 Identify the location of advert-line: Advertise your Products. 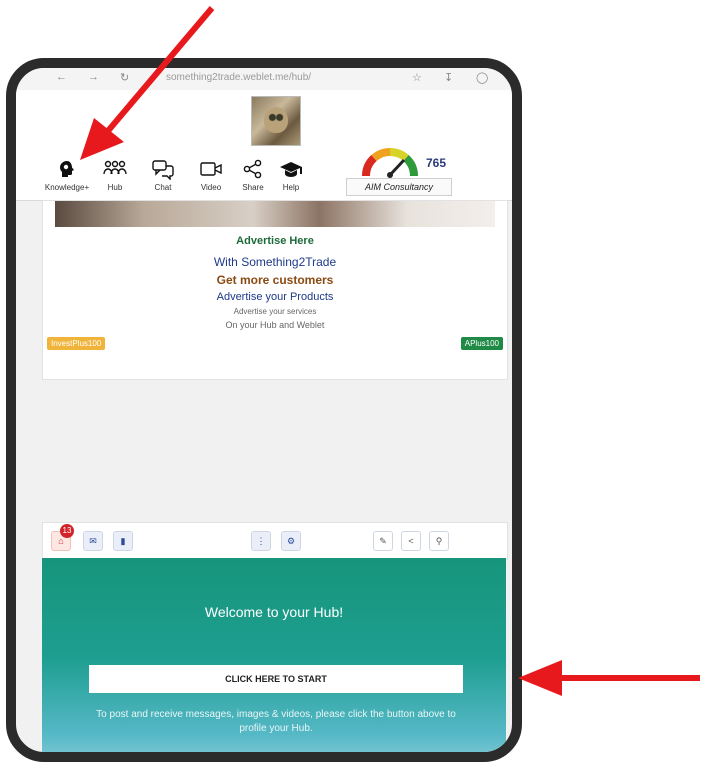
(275, 297).